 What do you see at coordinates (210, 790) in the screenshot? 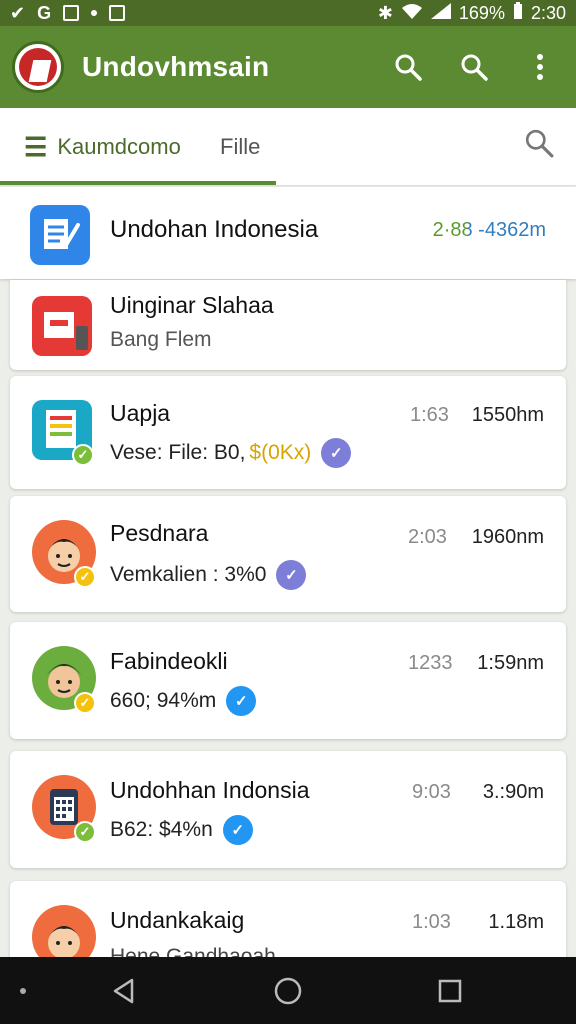
I see `item-title: Undohhan Indonsia` at bounding box center [210, 790].